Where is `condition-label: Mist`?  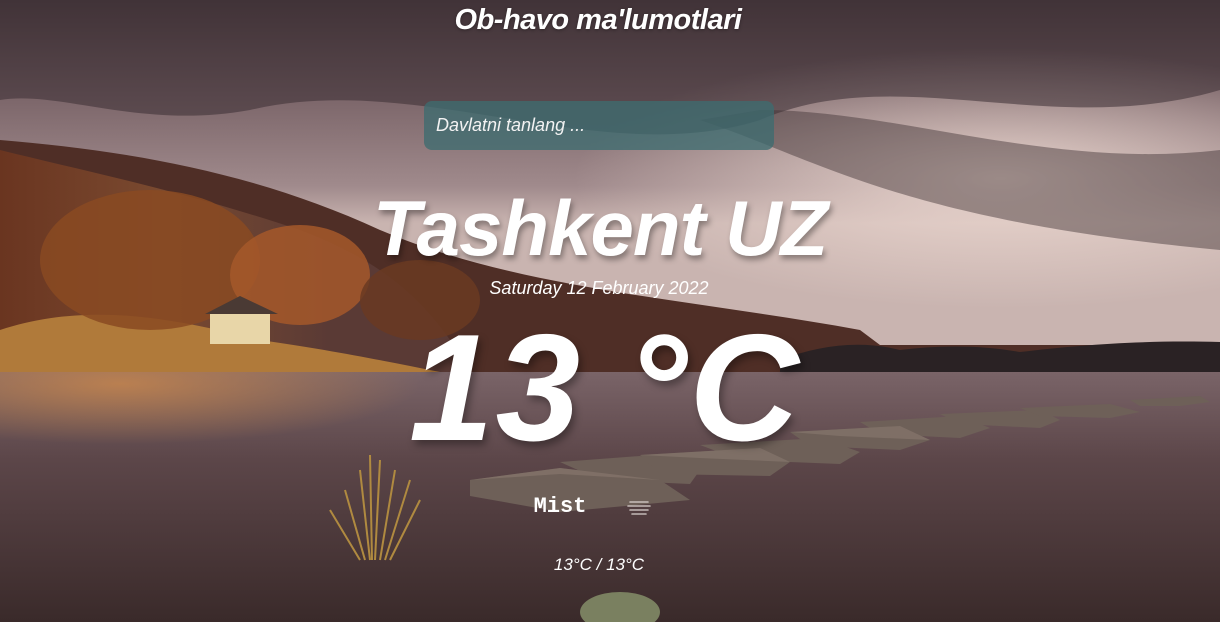 condition-label: Mist is located at coordinates (560, 506).